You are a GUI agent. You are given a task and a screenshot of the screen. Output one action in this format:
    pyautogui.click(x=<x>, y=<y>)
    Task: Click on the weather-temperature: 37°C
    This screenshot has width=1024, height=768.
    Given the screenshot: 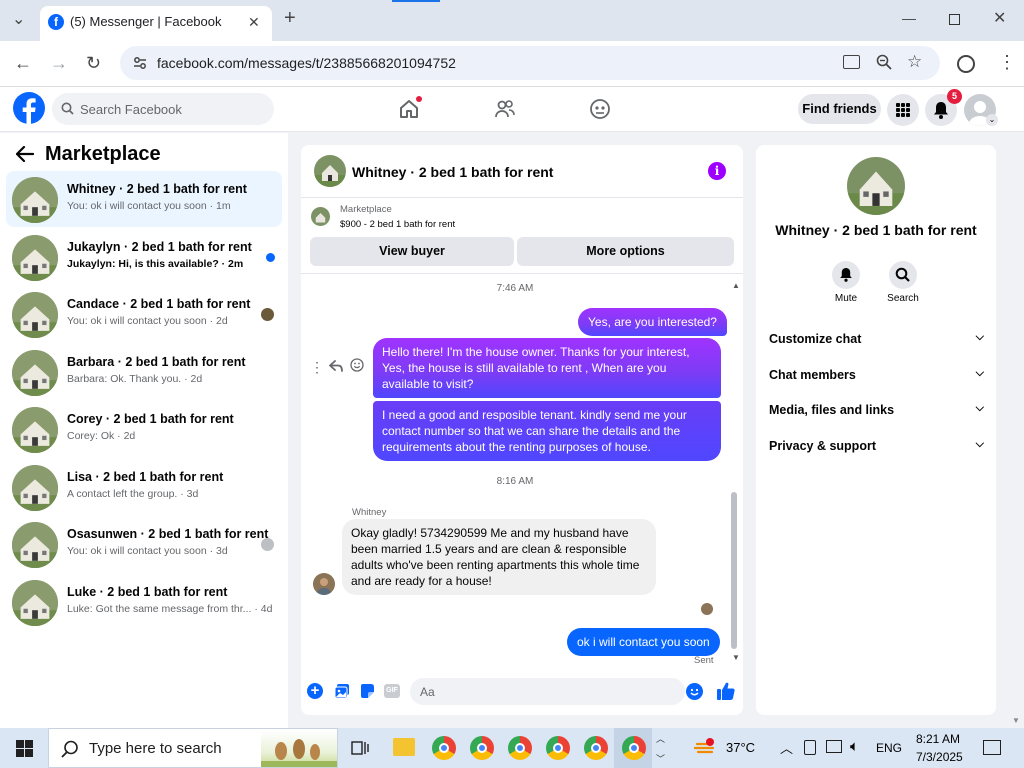 What is the action you would take?
    pyautogui.click(x=740, y=747)
    